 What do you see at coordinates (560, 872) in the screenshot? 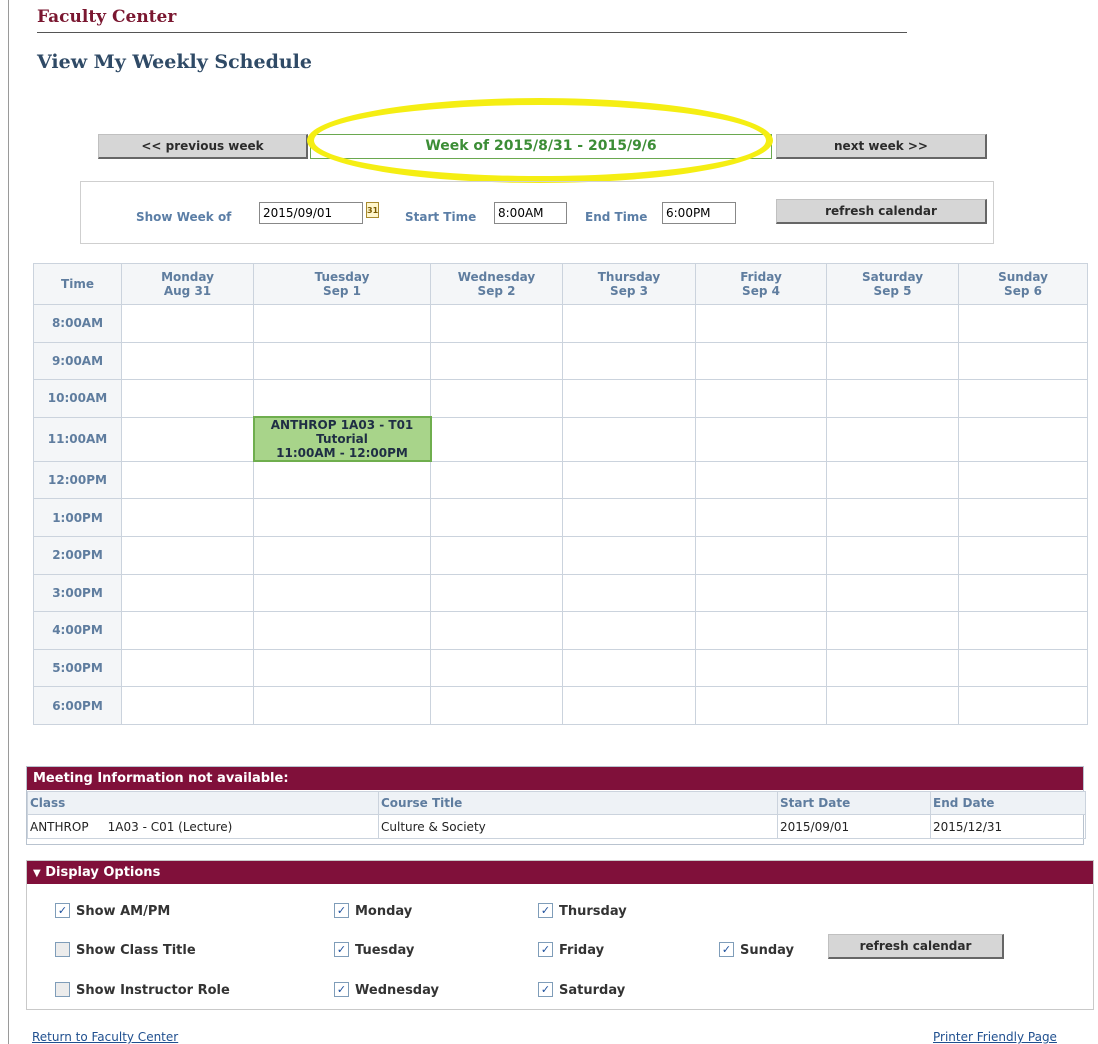
I see `display-options-header: ▼ Display Options` at bounding box center [560, 872].